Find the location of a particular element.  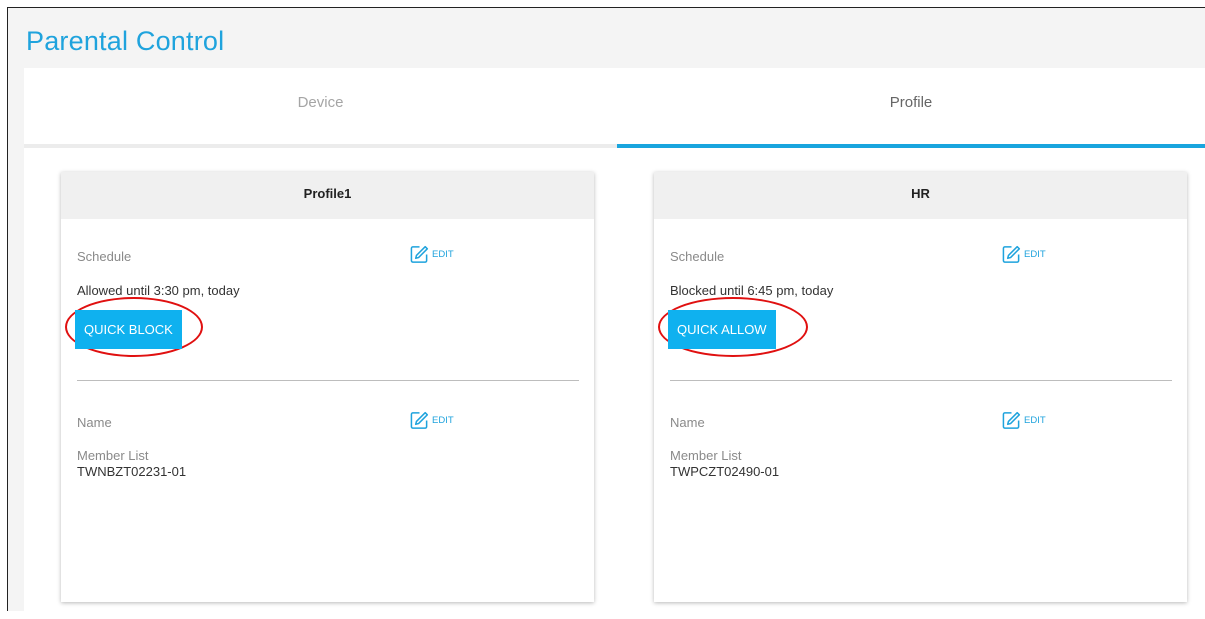

tab-bar: Device Profile is located at coordinates (614, 108).